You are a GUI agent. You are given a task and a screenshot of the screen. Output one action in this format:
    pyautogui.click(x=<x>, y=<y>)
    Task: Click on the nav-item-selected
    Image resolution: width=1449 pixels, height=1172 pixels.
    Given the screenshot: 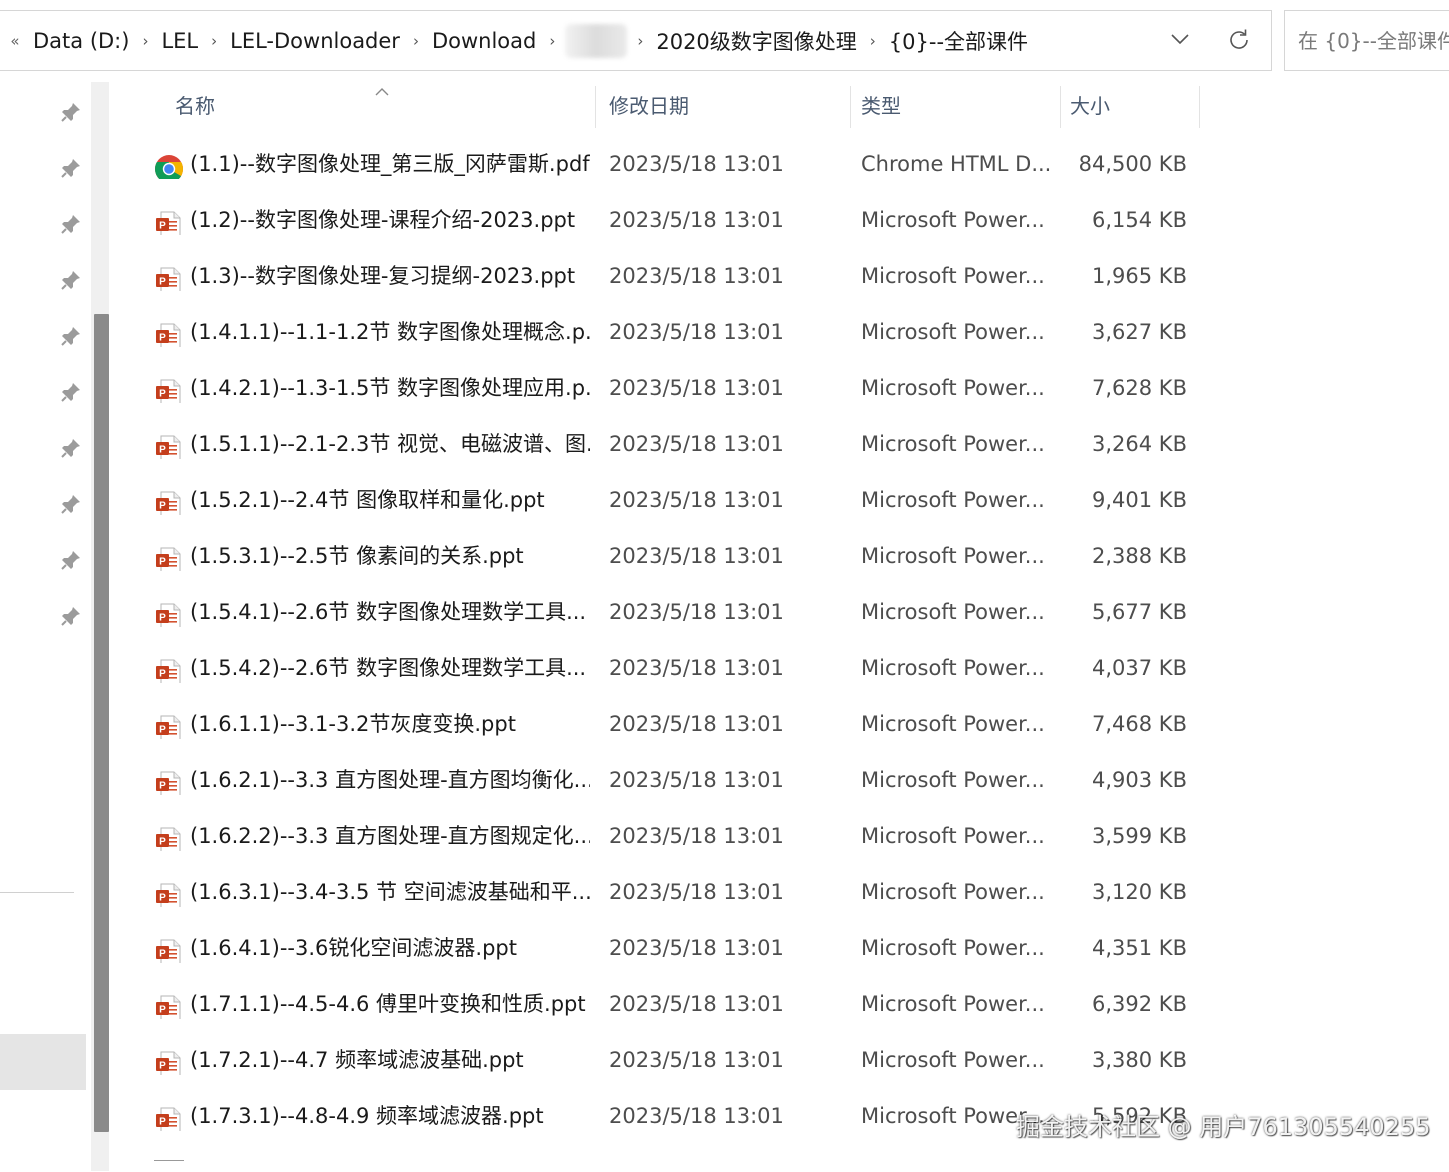 What is the action you would take?
    pyautogui.click(x=43, y=1062)
    